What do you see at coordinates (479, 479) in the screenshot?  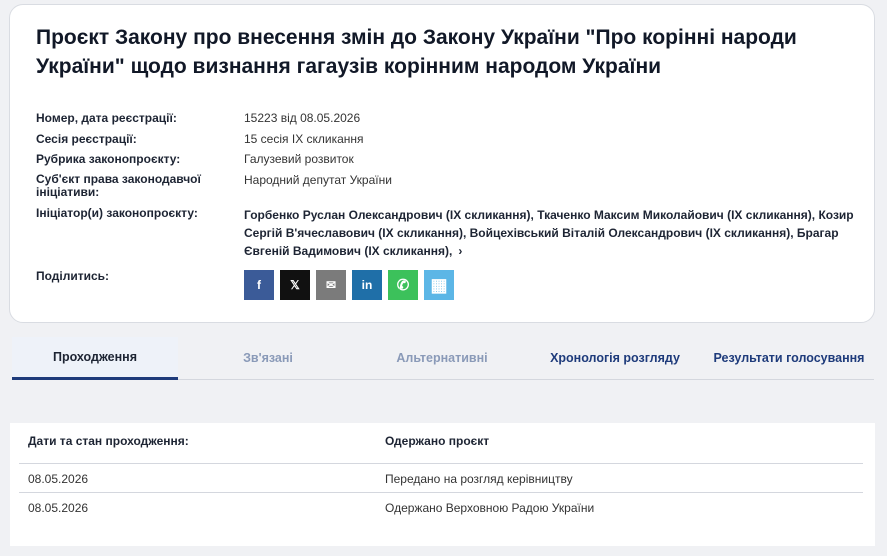 I see `row-status: Передано на розгляд керівництву` at bounding box center [479, 479].